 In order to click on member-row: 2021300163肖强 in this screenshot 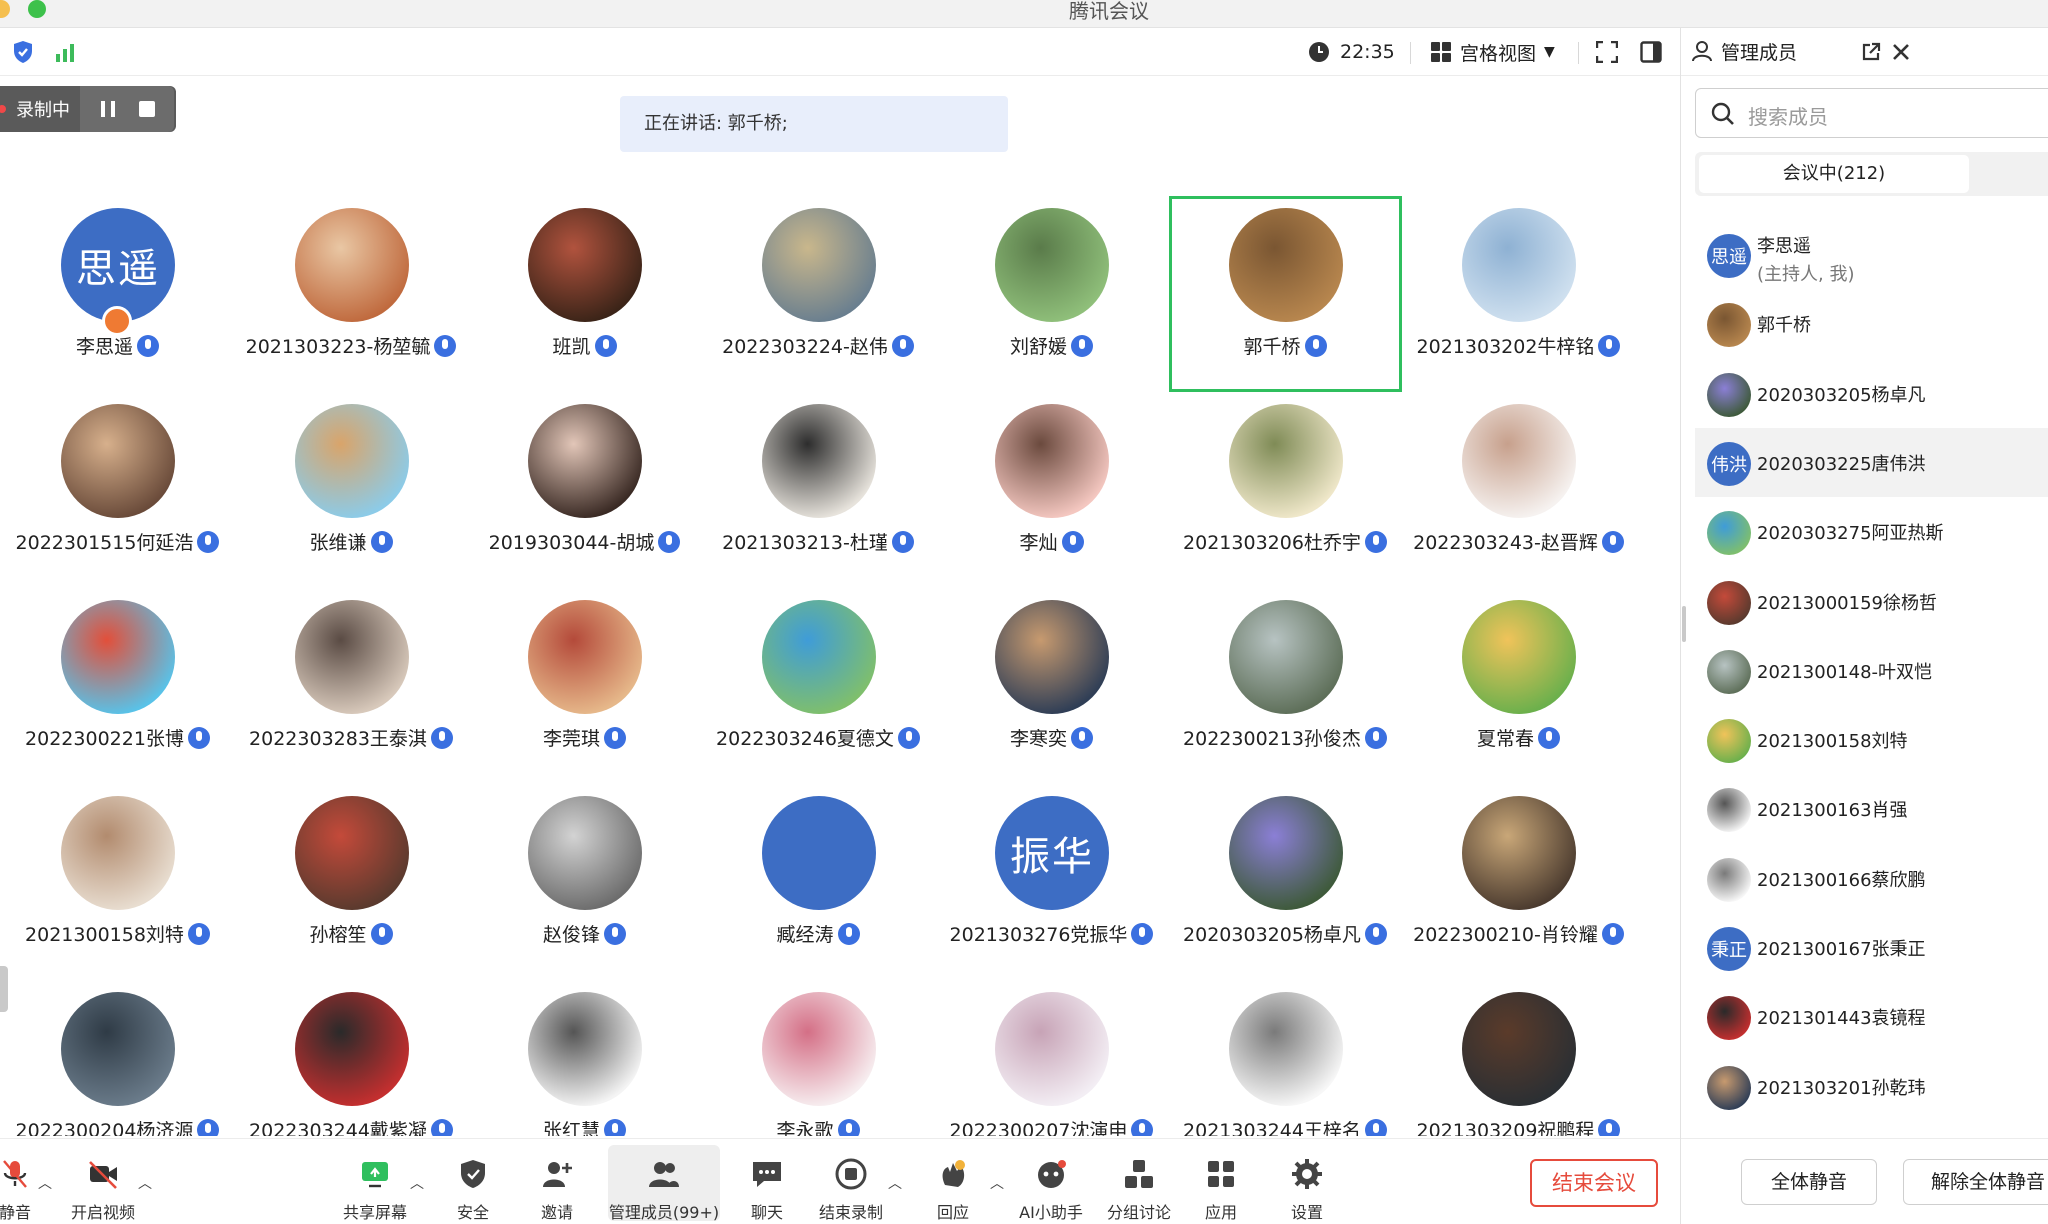, I will do `click(1871, 808)`.